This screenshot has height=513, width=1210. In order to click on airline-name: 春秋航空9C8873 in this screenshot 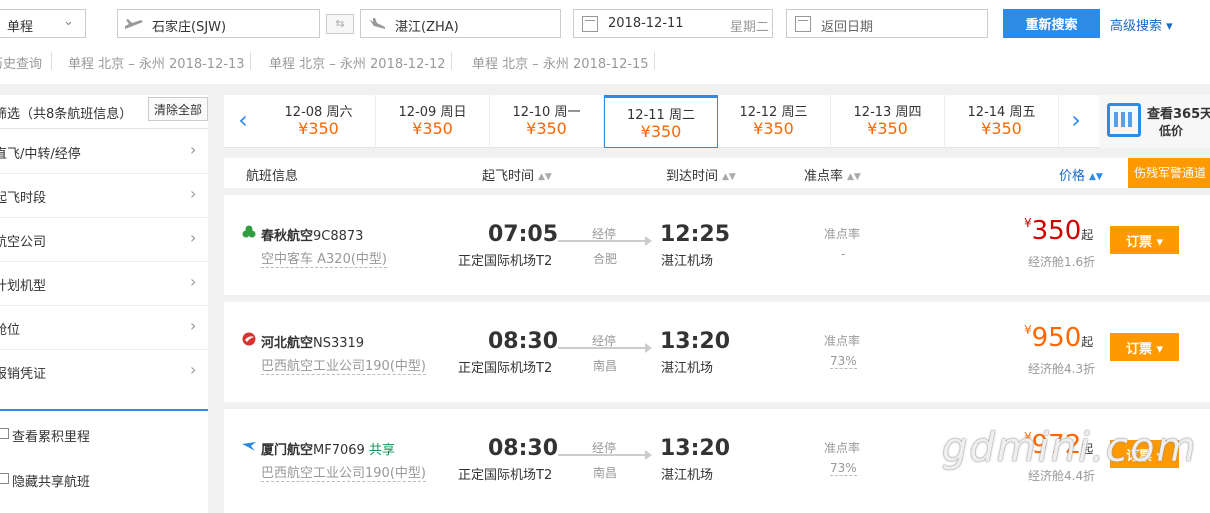, I will do `click(312, 234)`.